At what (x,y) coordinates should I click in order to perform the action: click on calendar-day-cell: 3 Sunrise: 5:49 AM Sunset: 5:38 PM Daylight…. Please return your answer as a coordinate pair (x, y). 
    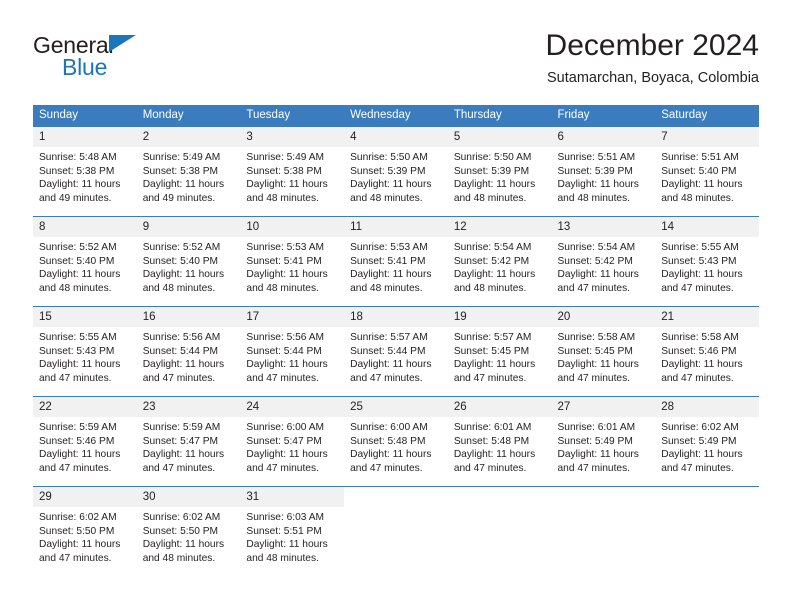
    Looking at the image, I should click on (292, 172).